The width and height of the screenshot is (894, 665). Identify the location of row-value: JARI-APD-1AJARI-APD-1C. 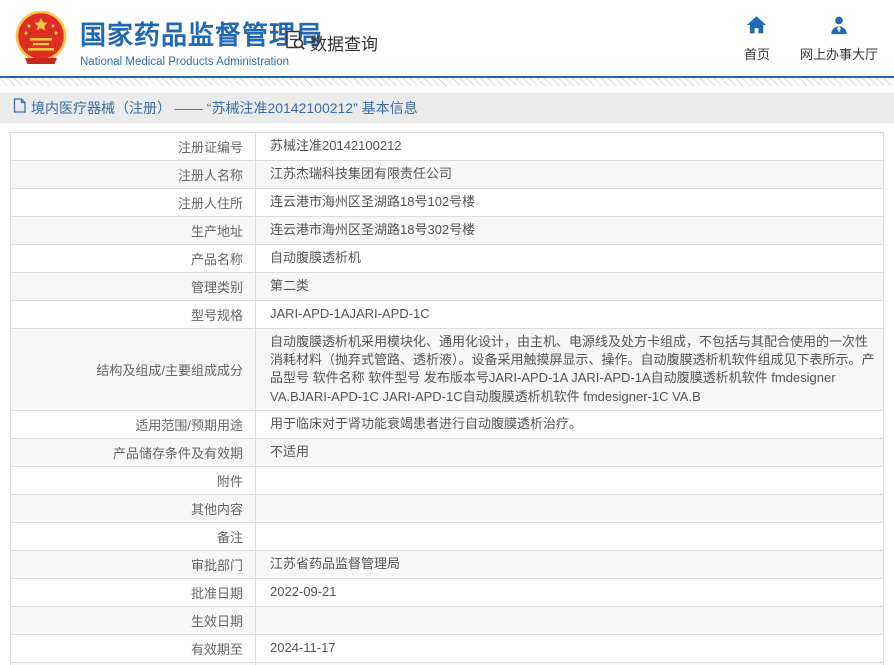
(569, 314).